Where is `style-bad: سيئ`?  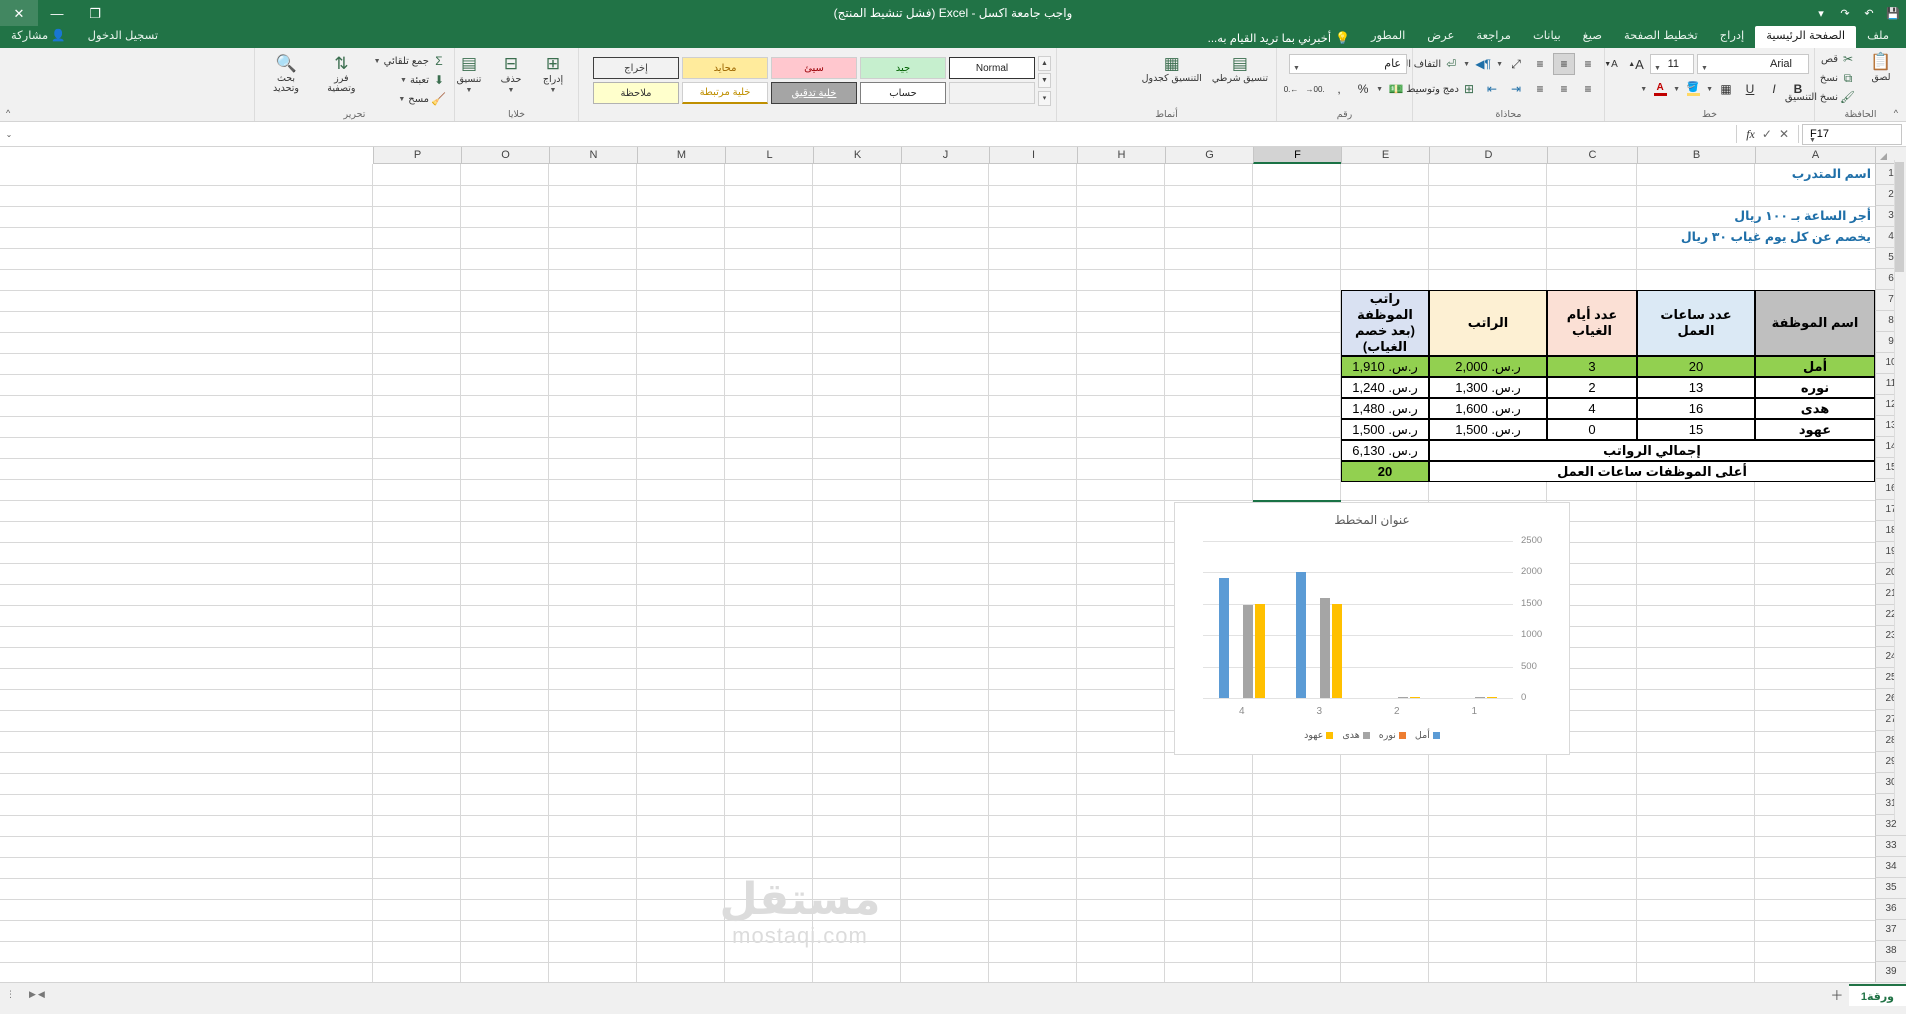 style-bad: سيئ is located at coordinates (814, 68).